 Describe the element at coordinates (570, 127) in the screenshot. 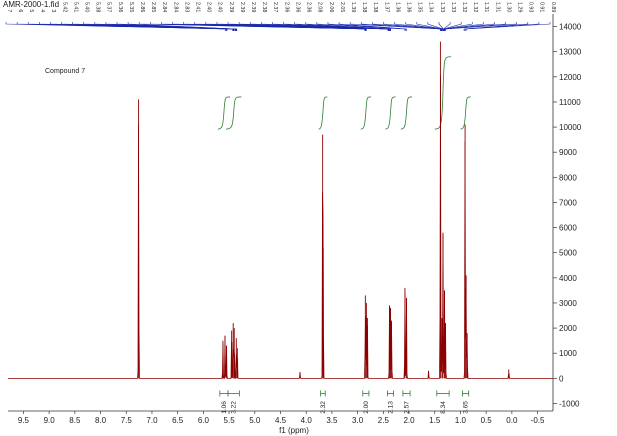

I see `y-tick-label: 10000` at that location.